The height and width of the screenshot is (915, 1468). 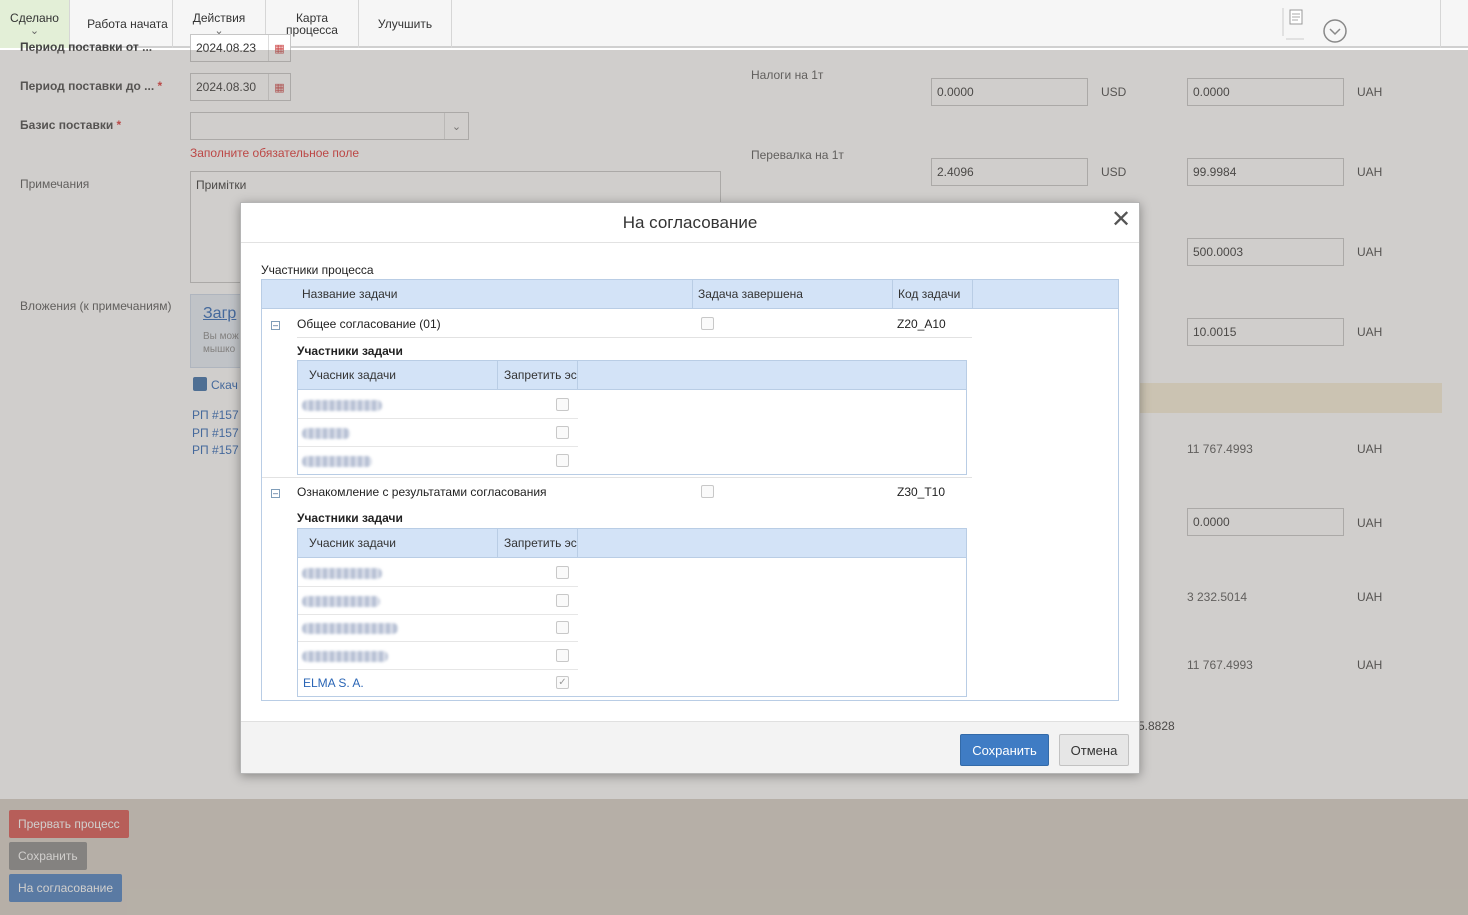 What do you see at coordinates (792, 294) in the screenshot?
I see `col-task-done: Задача завершена` at bounding box center [792, 294].